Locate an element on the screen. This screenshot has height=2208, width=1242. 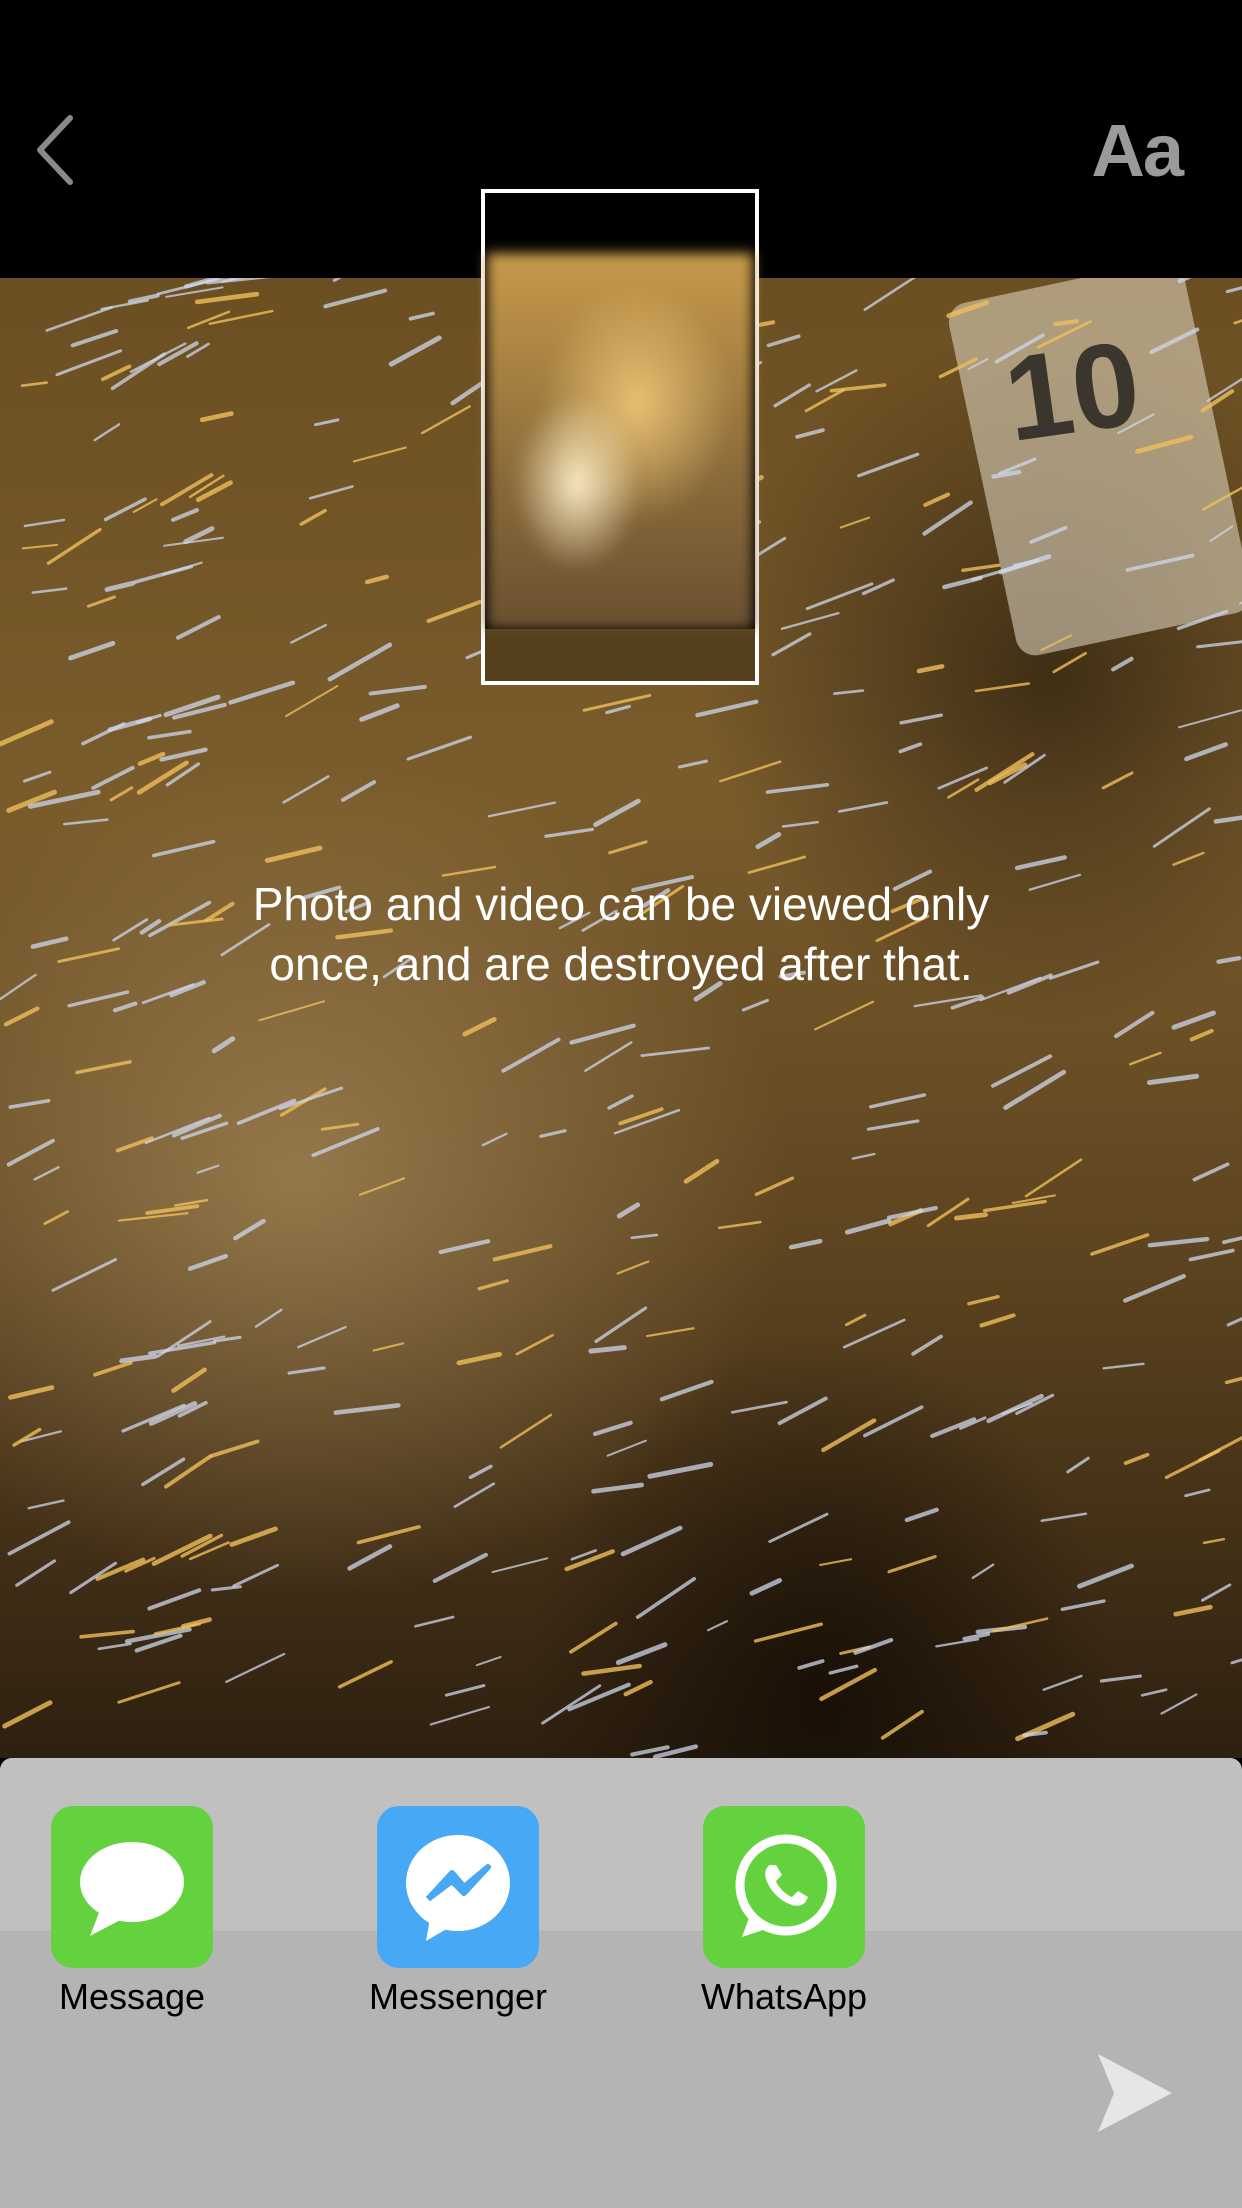
back-button is located at coordinates (58, 150).